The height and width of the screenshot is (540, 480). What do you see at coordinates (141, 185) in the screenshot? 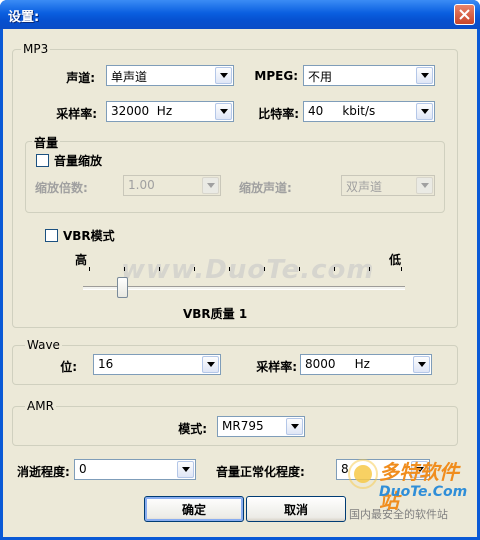
I see `scale-factor-value: 1.00` at bounding box center [141, 185].